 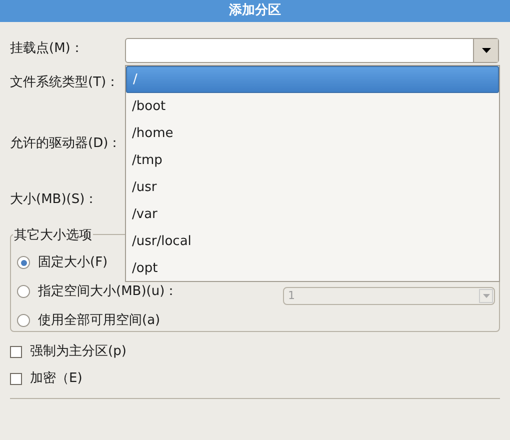 I want to click on dropdown-option: /opt, so click(x=312, y=268).